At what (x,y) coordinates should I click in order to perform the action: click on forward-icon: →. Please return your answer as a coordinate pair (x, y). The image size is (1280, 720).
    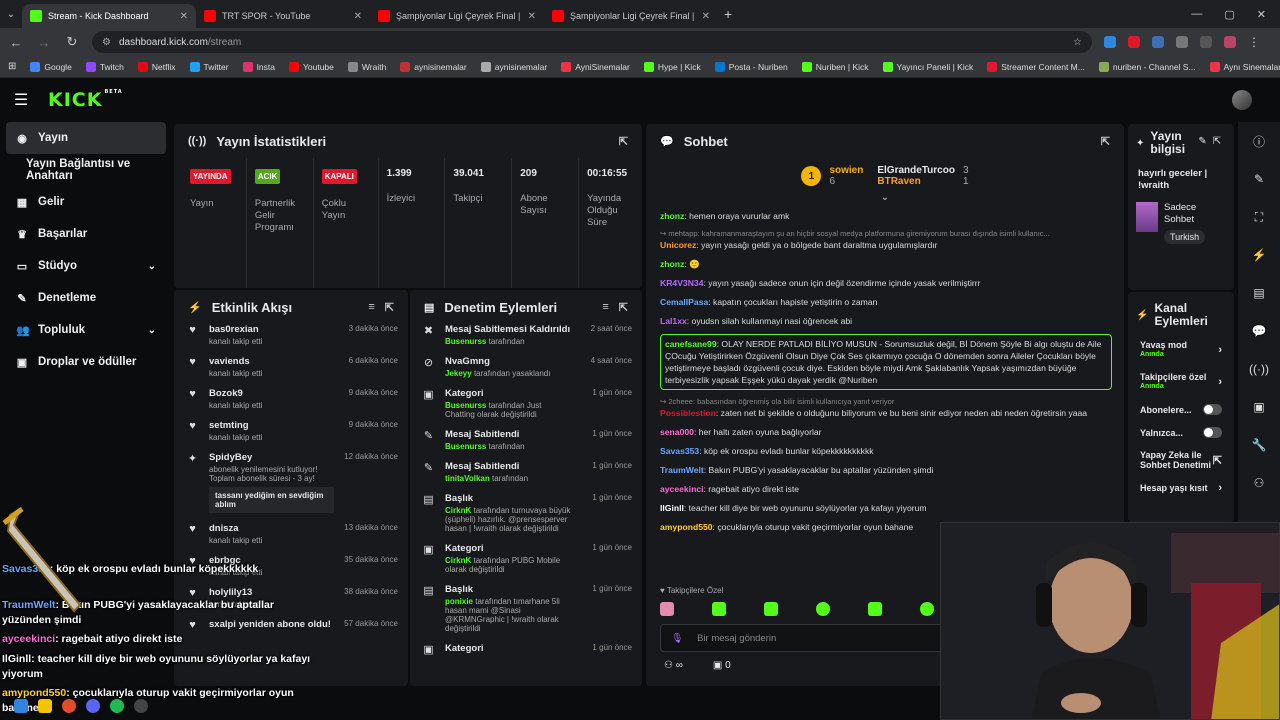
    Looking at the image, I should click on (44, 42).